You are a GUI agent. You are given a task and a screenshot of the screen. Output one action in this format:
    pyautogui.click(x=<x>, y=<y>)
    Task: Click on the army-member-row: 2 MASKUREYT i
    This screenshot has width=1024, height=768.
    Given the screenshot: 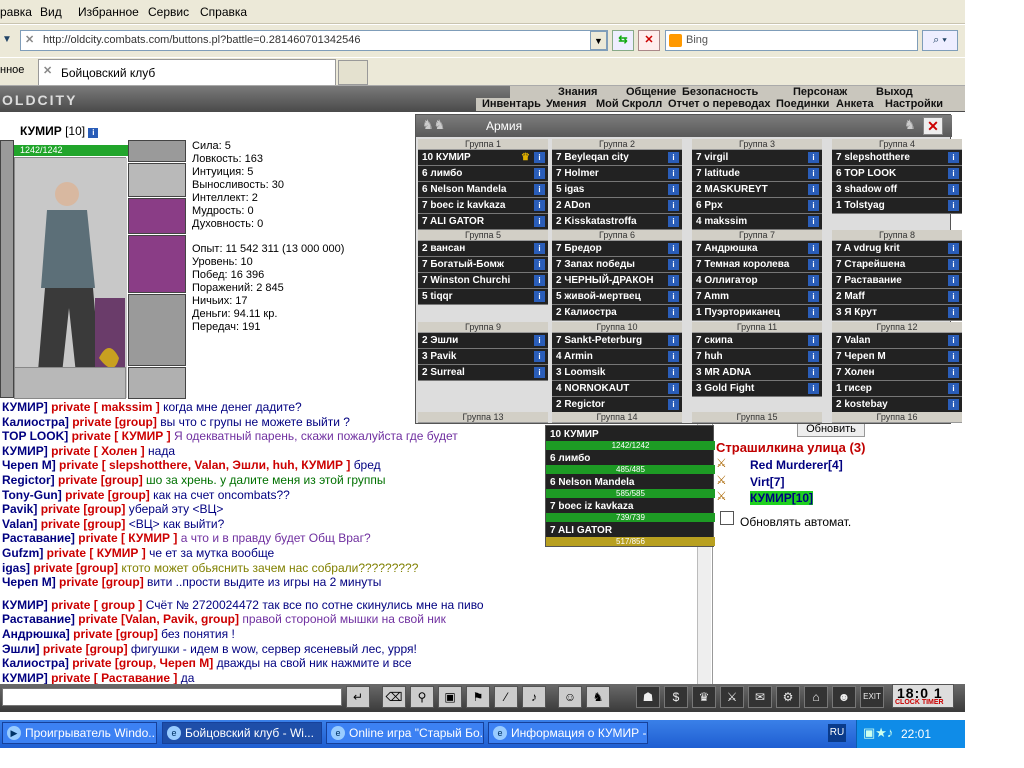 What is the action you would take?
    pyautogui.click(x=757, y=190)
    